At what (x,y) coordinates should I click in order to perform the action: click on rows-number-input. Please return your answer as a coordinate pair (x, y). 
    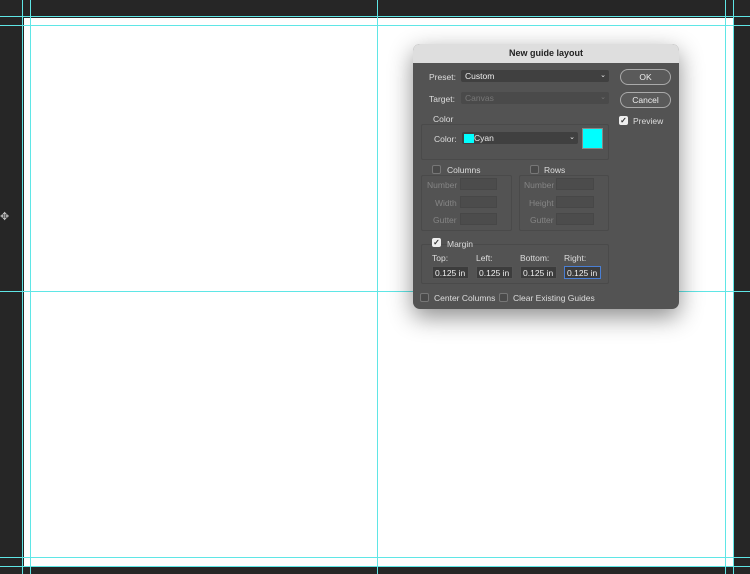
    Looking at the image, I should click on (575, 184).